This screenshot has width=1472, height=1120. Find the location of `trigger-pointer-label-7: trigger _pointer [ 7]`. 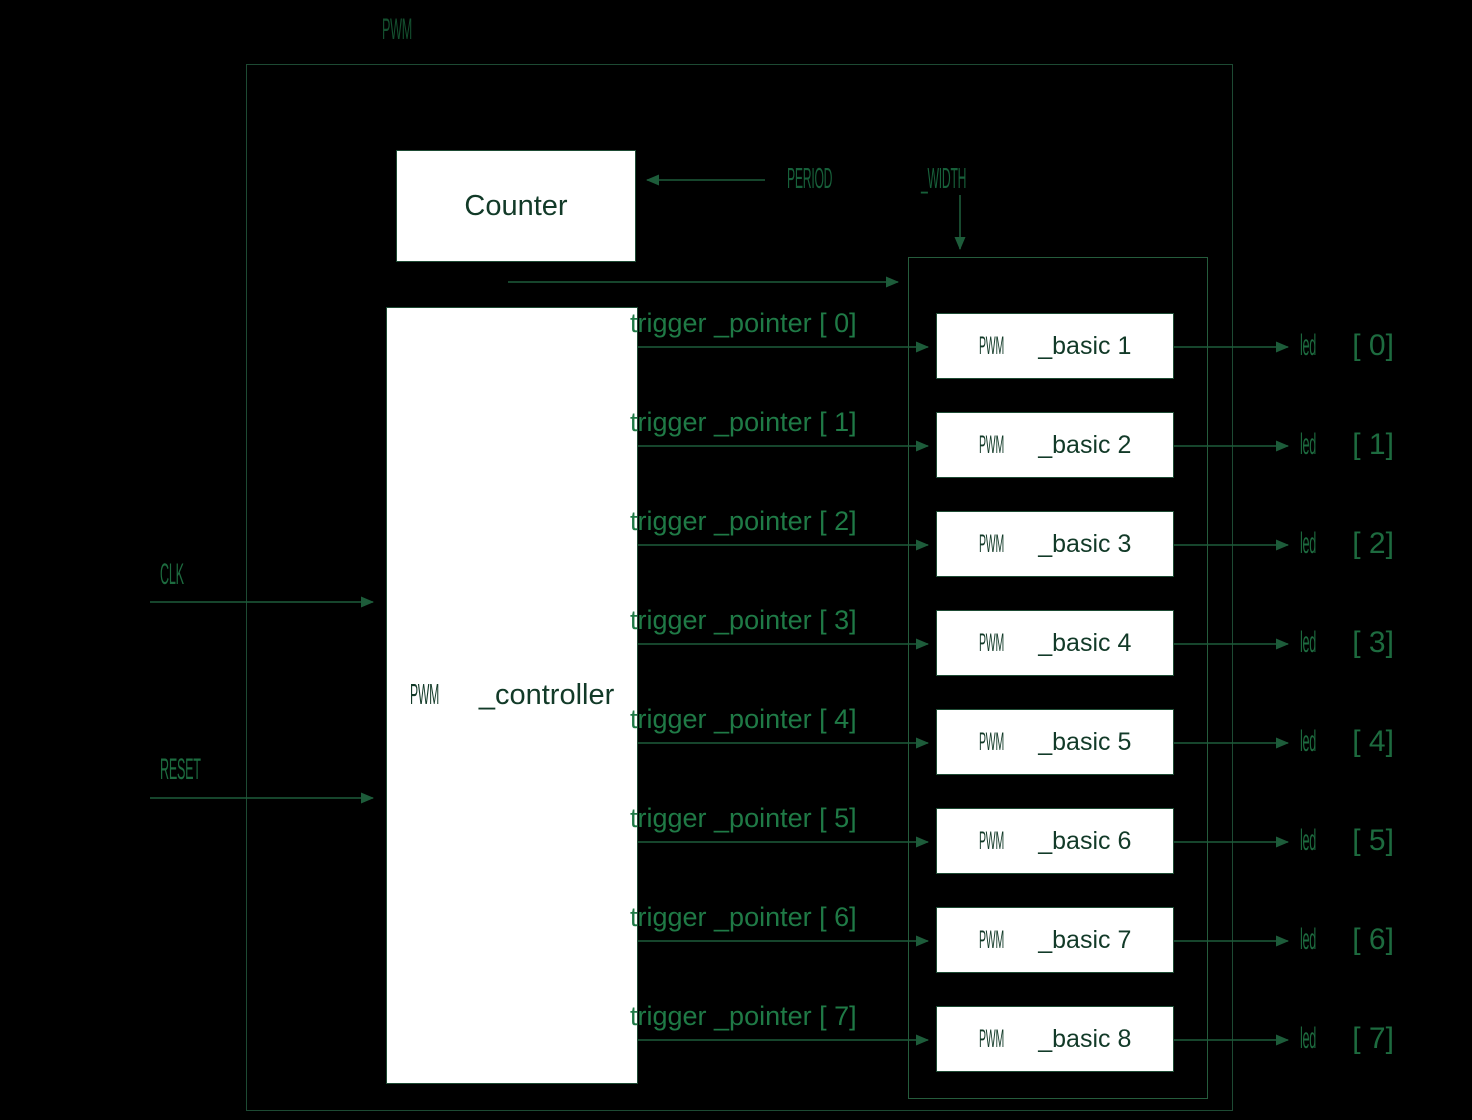

trigger-pointer-label-7: trigger _pointer [ 7] is located at coordinates (743, 1016).